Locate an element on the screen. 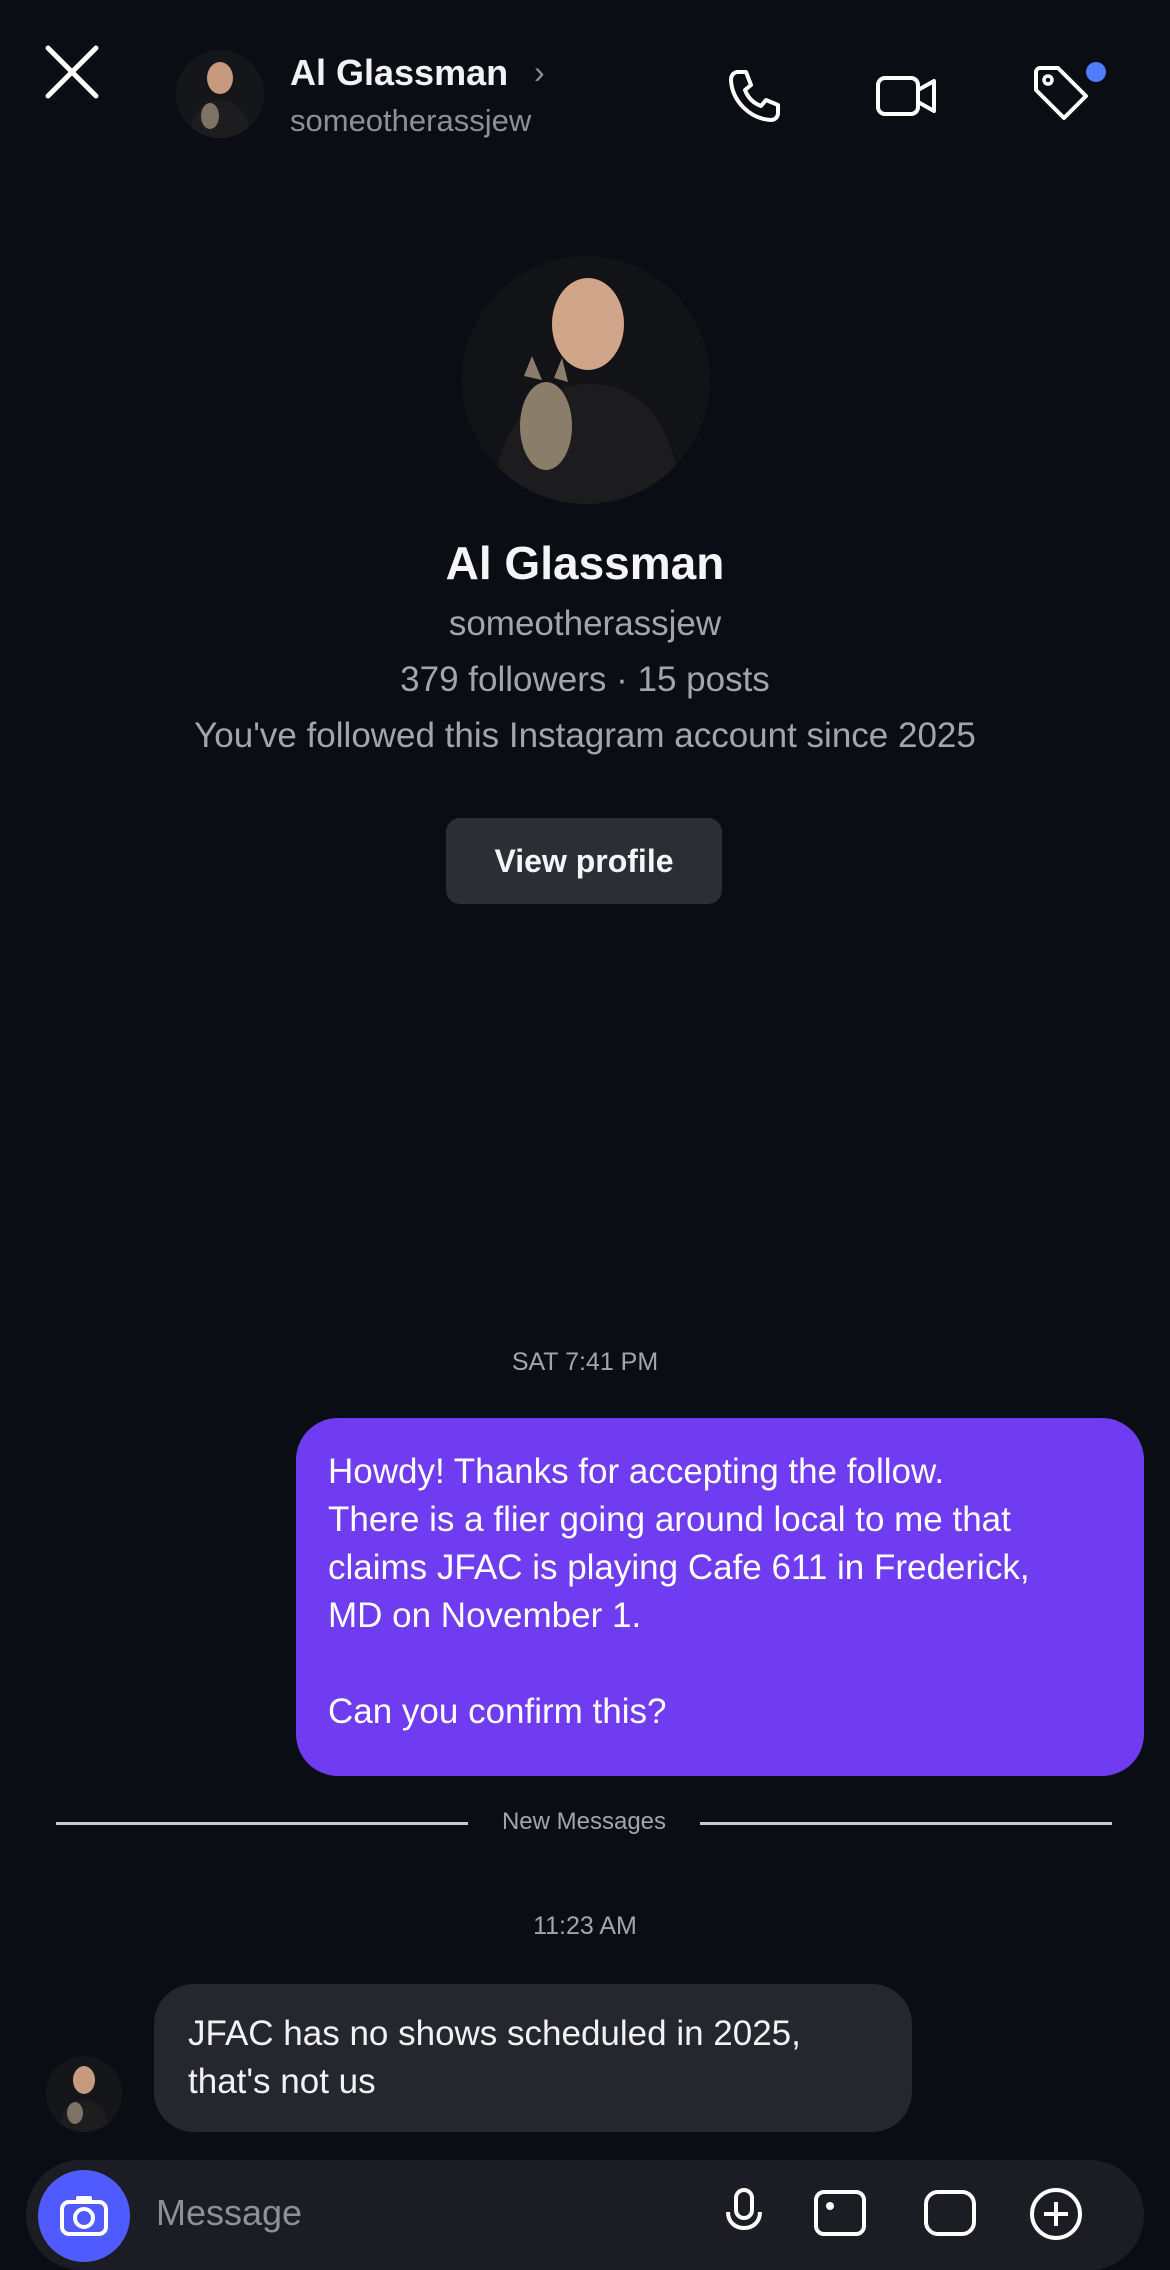 The width and height of the screenshot is (1170, 2270). chevron-right-icon: › is located at coordinates (539, 72).